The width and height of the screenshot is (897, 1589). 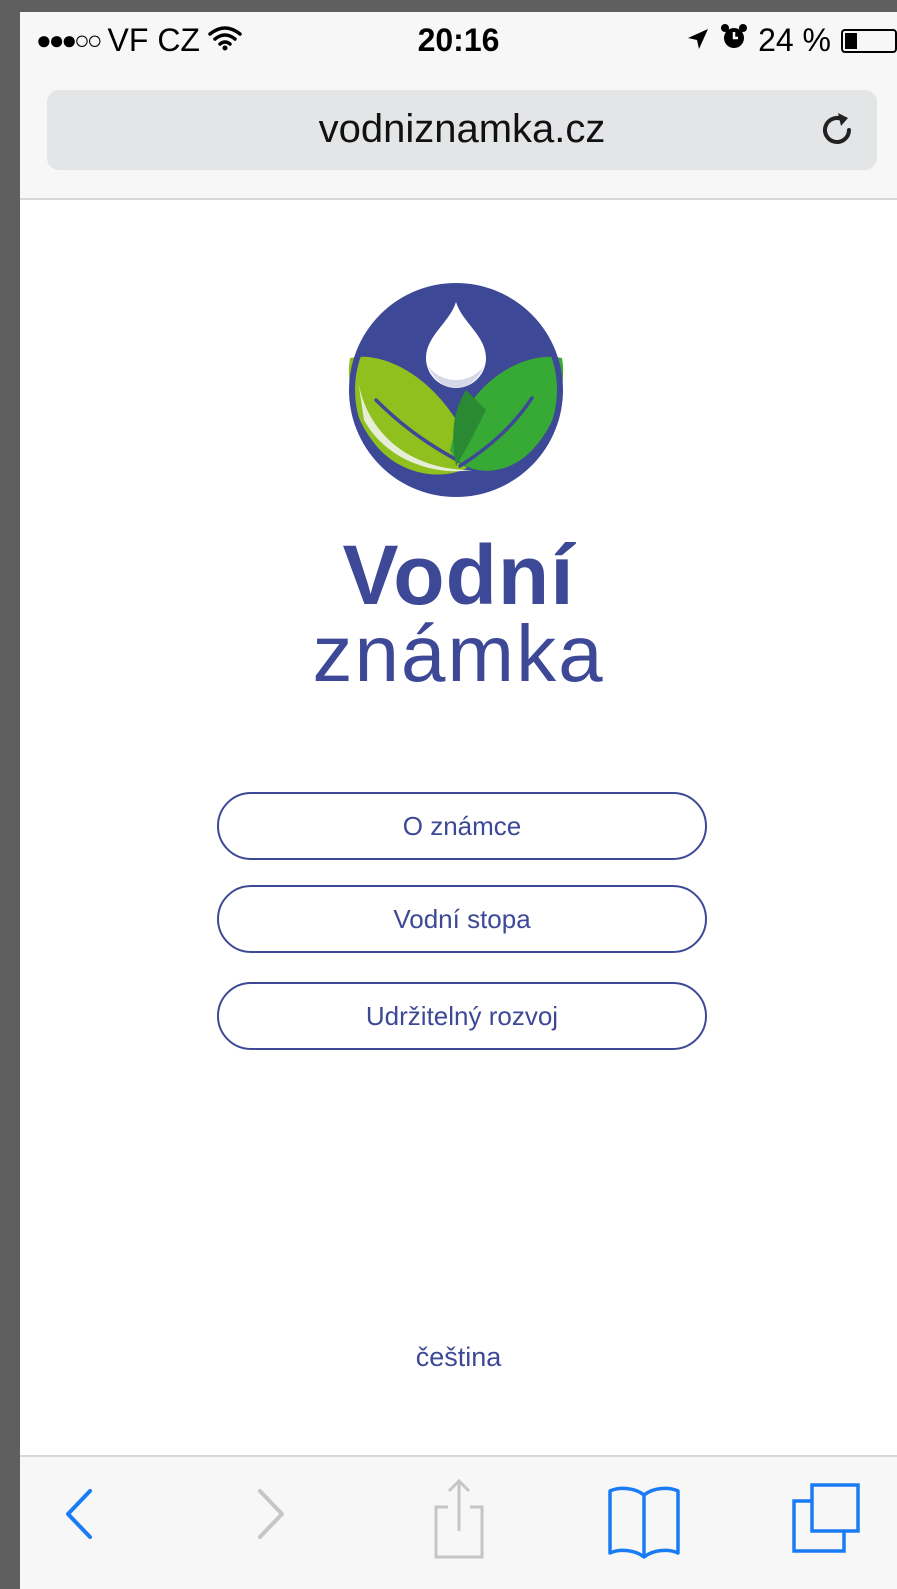 What do you see at coordinates (81, 1514) in the screenshot?
I see `back-icon` at bounding box center [81, 1514].